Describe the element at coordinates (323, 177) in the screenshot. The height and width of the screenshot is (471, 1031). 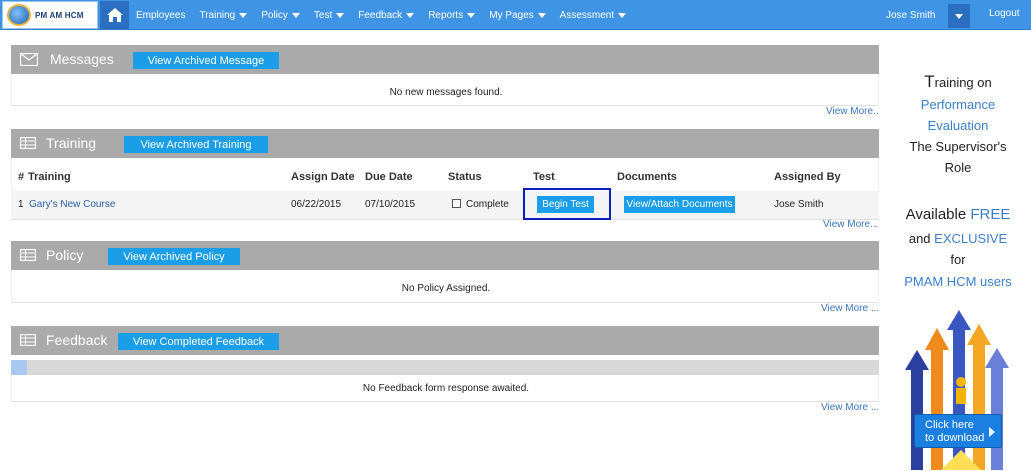
I see `col-header-assign-date: Assign Date` at that location.